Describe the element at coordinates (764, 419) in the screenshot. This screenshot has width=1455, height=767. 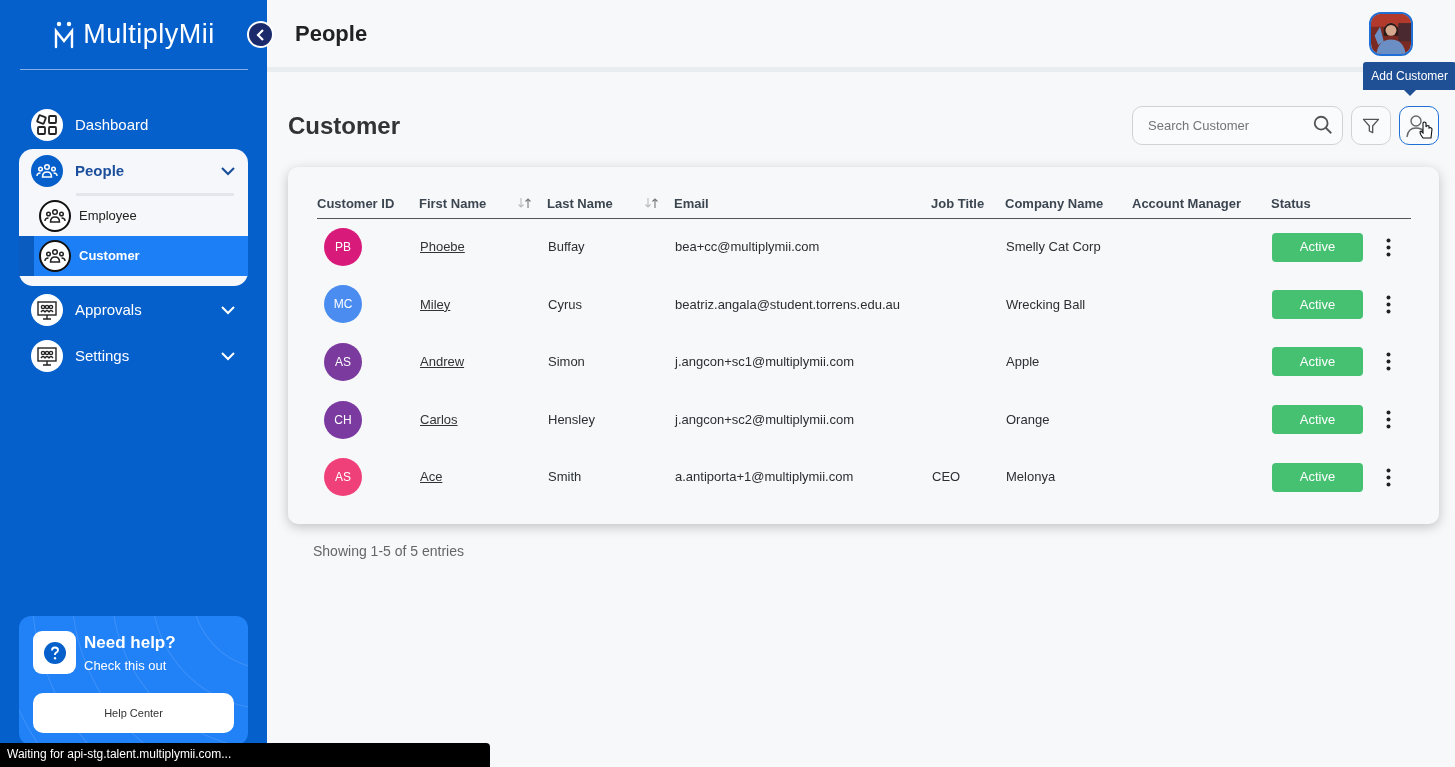
I see `table-cell: j.angcon+sc2@multiplymii.com` at that location.